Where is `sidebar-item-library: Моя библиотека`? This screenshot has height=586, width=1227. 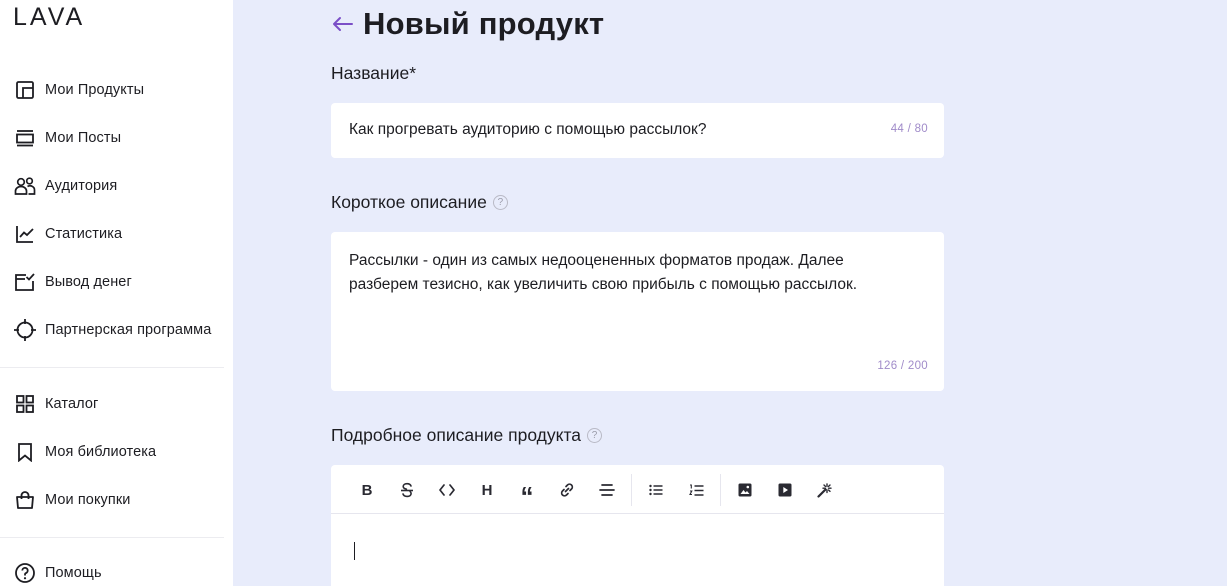 sidebar-item-library: Моя библиотека is located at coordinates (112, 452).